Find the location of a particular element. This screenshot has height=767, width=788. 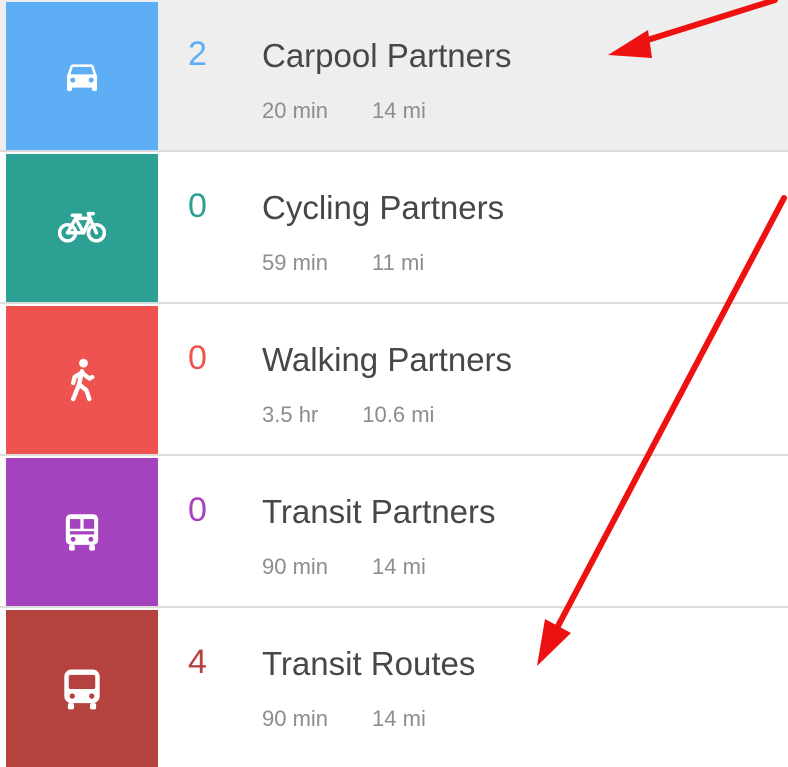

bicycle-icon is located at coordinates (82, 227).